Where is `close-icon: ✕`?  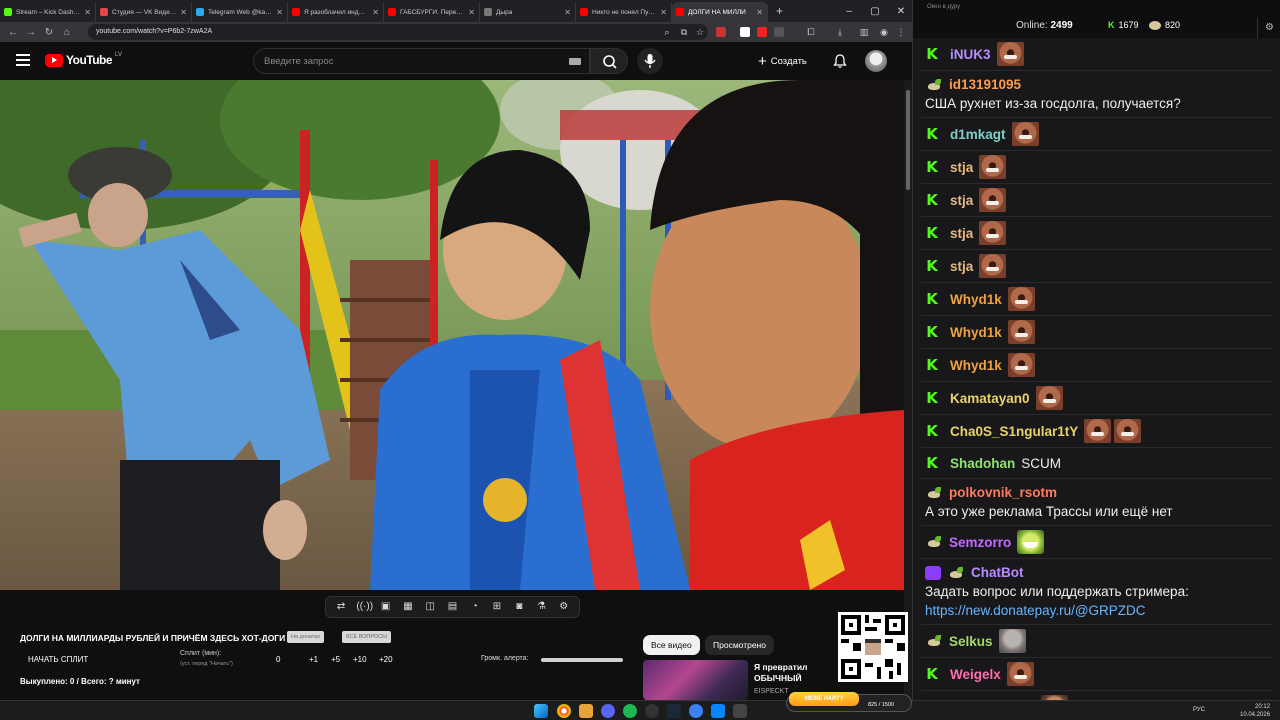
close-icon: ✕ is located at coordinates (900, 11).